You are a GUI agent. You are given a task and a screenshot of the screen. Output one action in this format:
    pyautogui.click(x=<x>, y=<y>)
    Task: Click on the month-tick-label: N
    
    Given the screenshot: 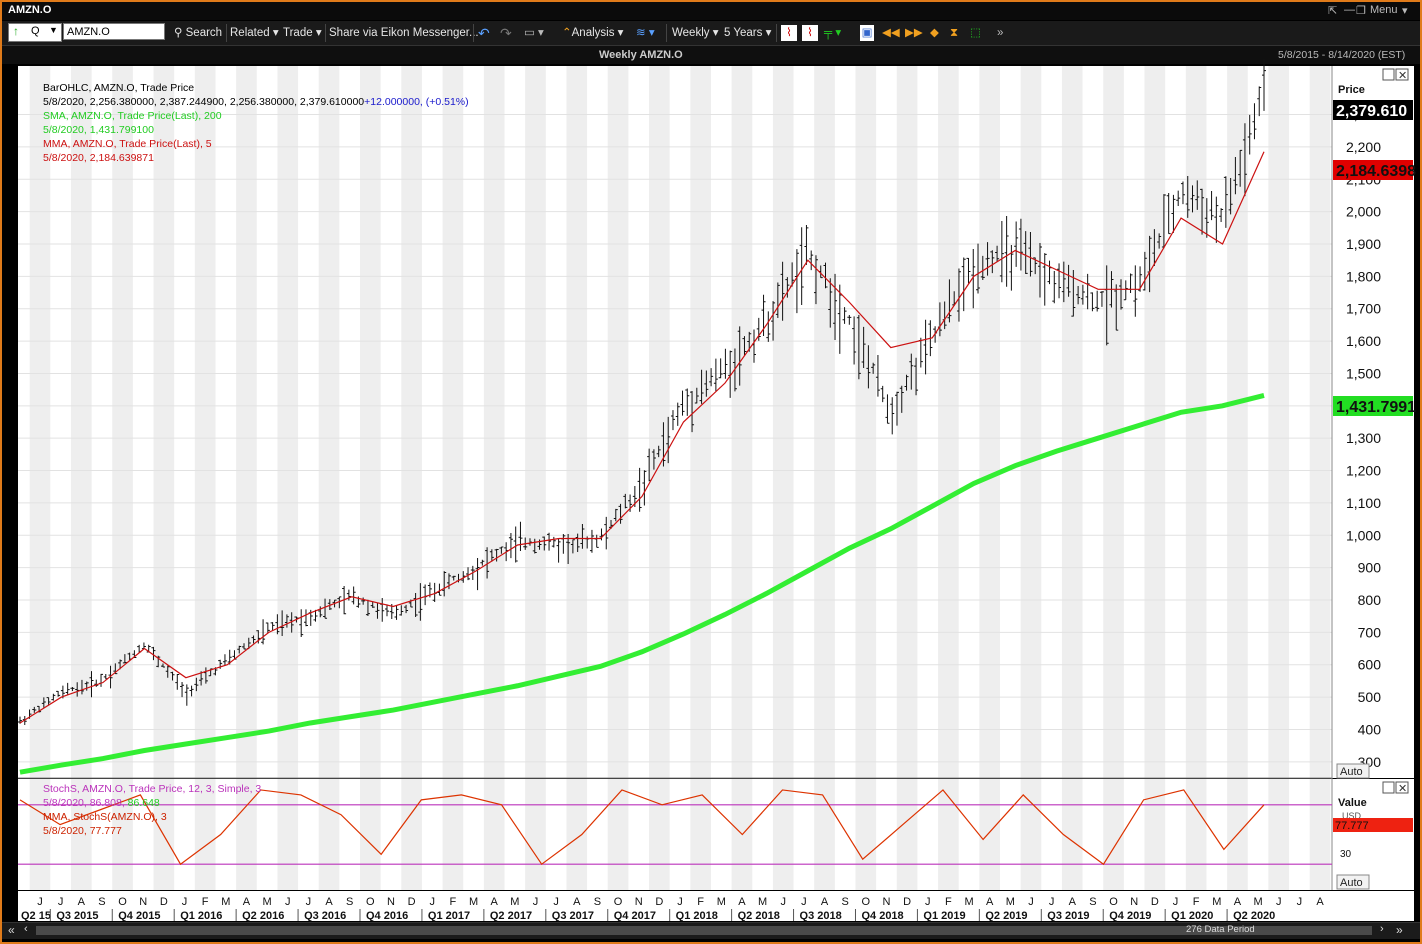 What is the action you would take?
    pyautogui.click(x=886, y=902)
    